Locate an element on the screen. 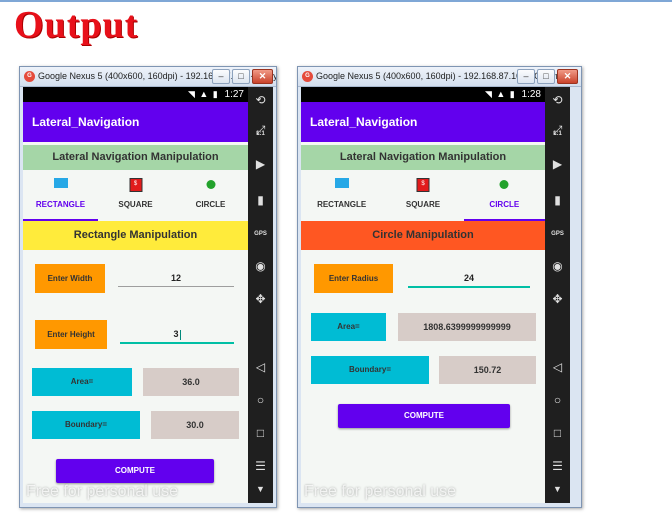 The image size is (672, 526). radius-input: 24 is located at coordinates (469, 279).